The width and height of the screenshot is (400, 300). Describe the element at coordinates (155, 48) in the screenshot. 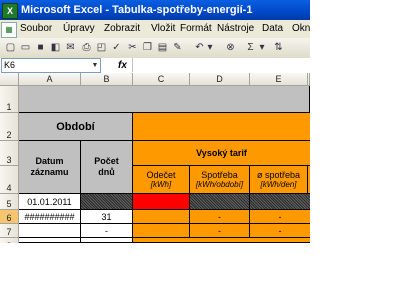

I see `standard-toolbar: ▢ ▭ ■ ◧ ✉ ⎙ ◰ ✓ ✂ ❐ ▤ ✎ ↶ ▾ ⊗ Σ ▾ ⇅` at that location.